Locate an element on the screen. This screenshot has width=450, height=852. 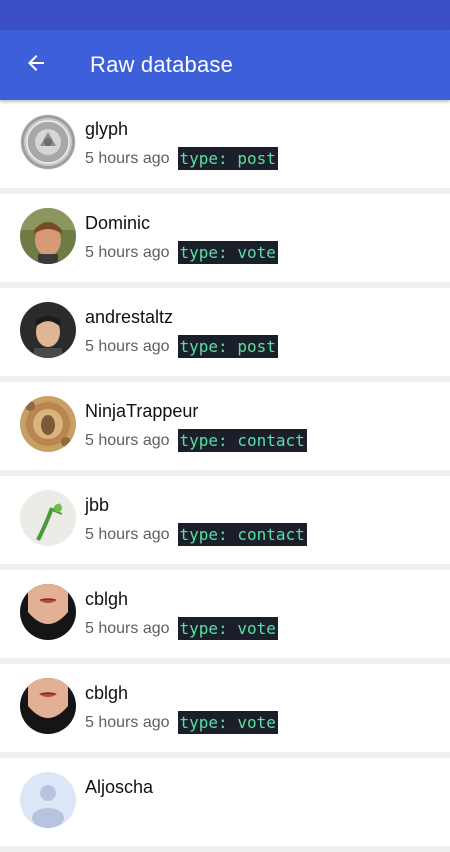
list-item: jbb 5 hours ago type: contact is located at coordinates (225, 523).